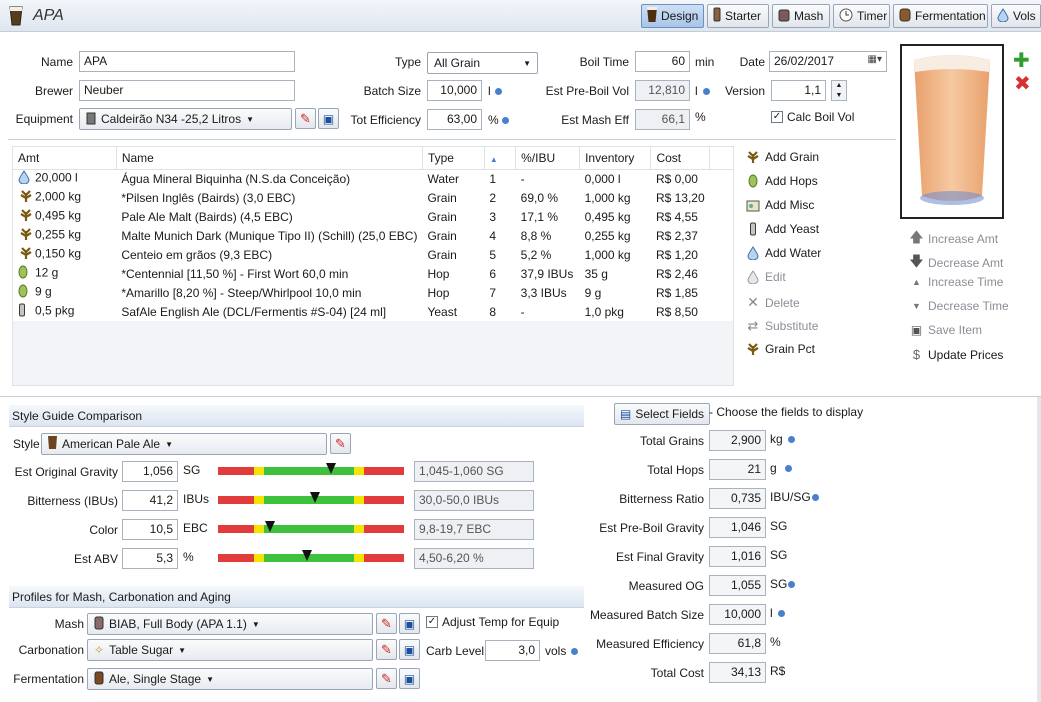  What do you see at coordinates (615, 158) in the screenshot?
I see `column-header: Inventory` at bounding box center [615, 158].